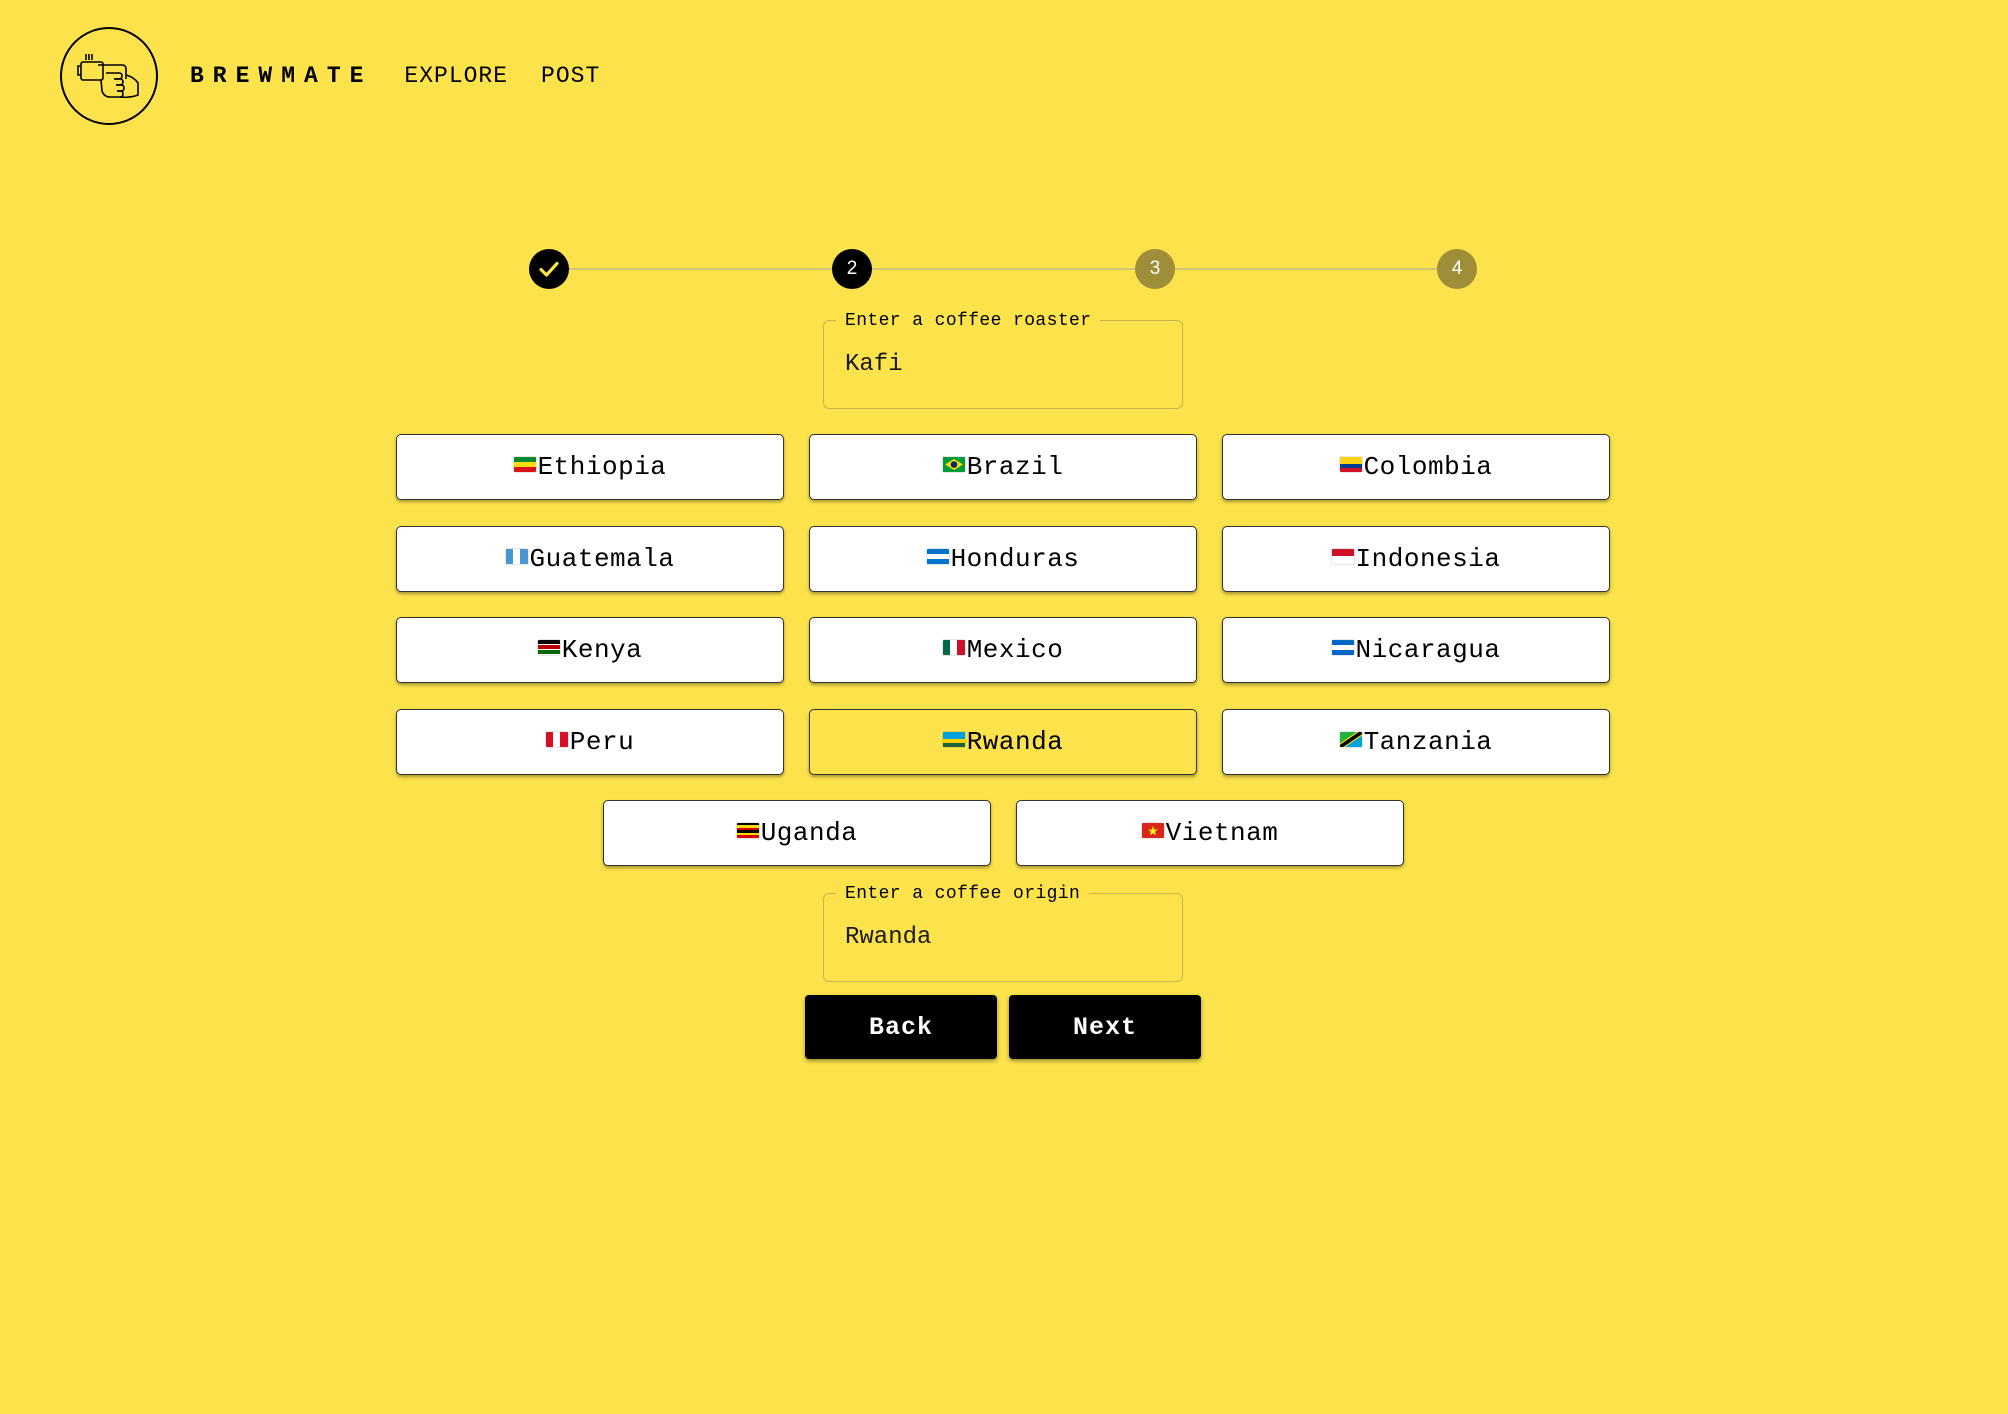 This screenshot has width=2008, height=1414. Describe the element at coordinates (852, 269) in the screenshot. I see `step-2-active: 2` at that location.